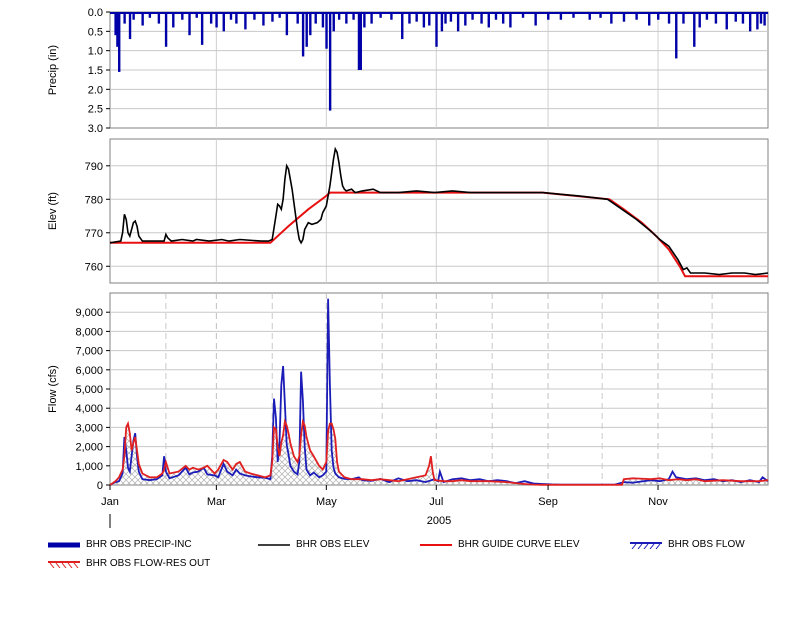  What do you see at coordinates (95, 129) in the screenshot?
I see `y-tick-label: 3.0` at bounding box center [95, 129].